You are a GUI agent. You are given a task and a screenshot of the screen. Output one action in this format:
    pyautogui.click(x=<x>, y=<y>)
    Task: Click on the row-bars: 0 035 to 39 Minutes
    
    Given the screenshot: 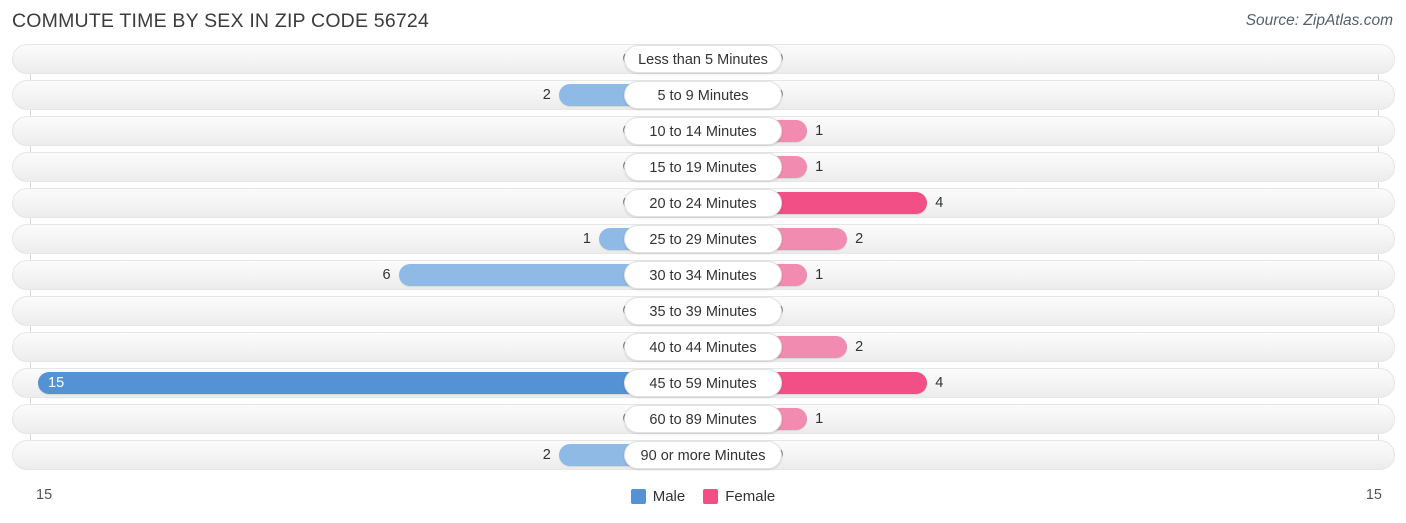 What is the action you would take?
    pyautogui.click(x=703, y=311)
    